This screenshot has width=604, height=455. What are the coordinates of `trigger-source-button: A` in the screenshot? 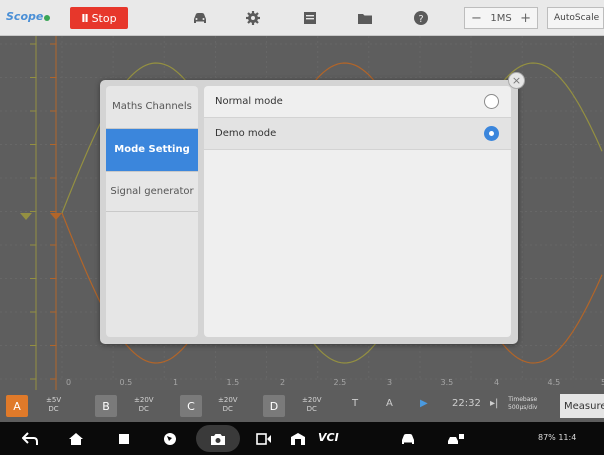 It's located at (389, 403).